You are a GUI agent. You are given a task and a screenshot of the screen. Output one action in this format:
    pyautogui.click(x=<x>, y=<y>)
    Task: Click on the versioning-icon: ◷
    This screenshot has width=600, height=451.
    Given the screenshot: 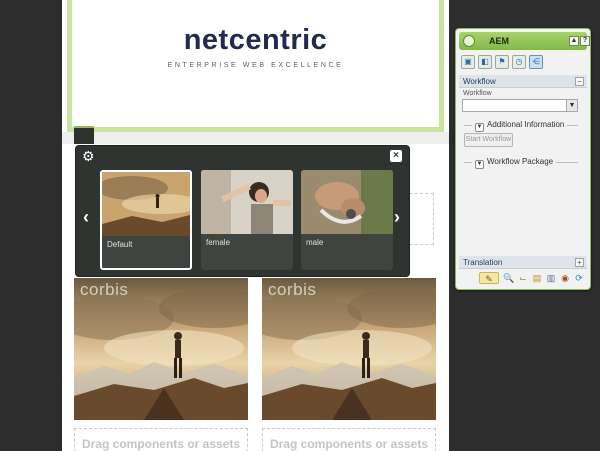 What is the action you would take?
    pyautogui.click(x=519, y=62)
    